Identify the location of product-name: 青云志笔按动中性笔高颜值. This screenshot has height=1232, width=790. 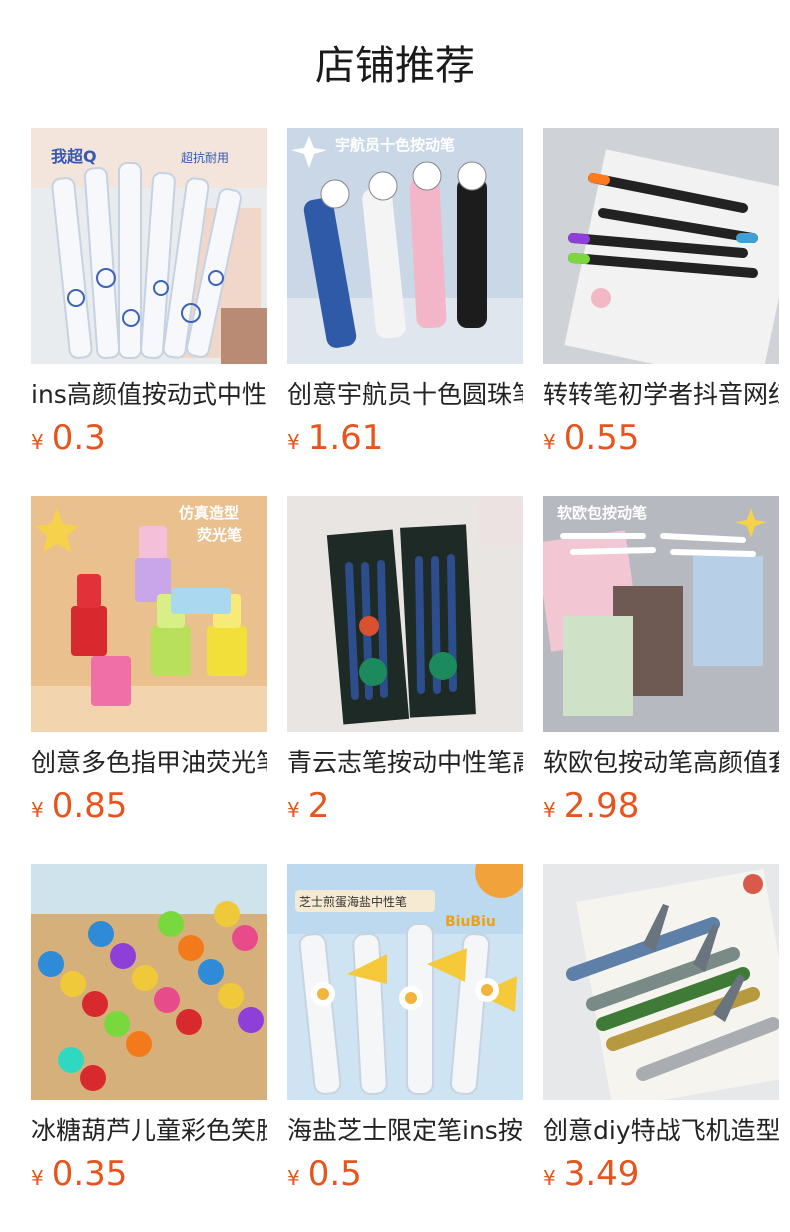
(405, 763).